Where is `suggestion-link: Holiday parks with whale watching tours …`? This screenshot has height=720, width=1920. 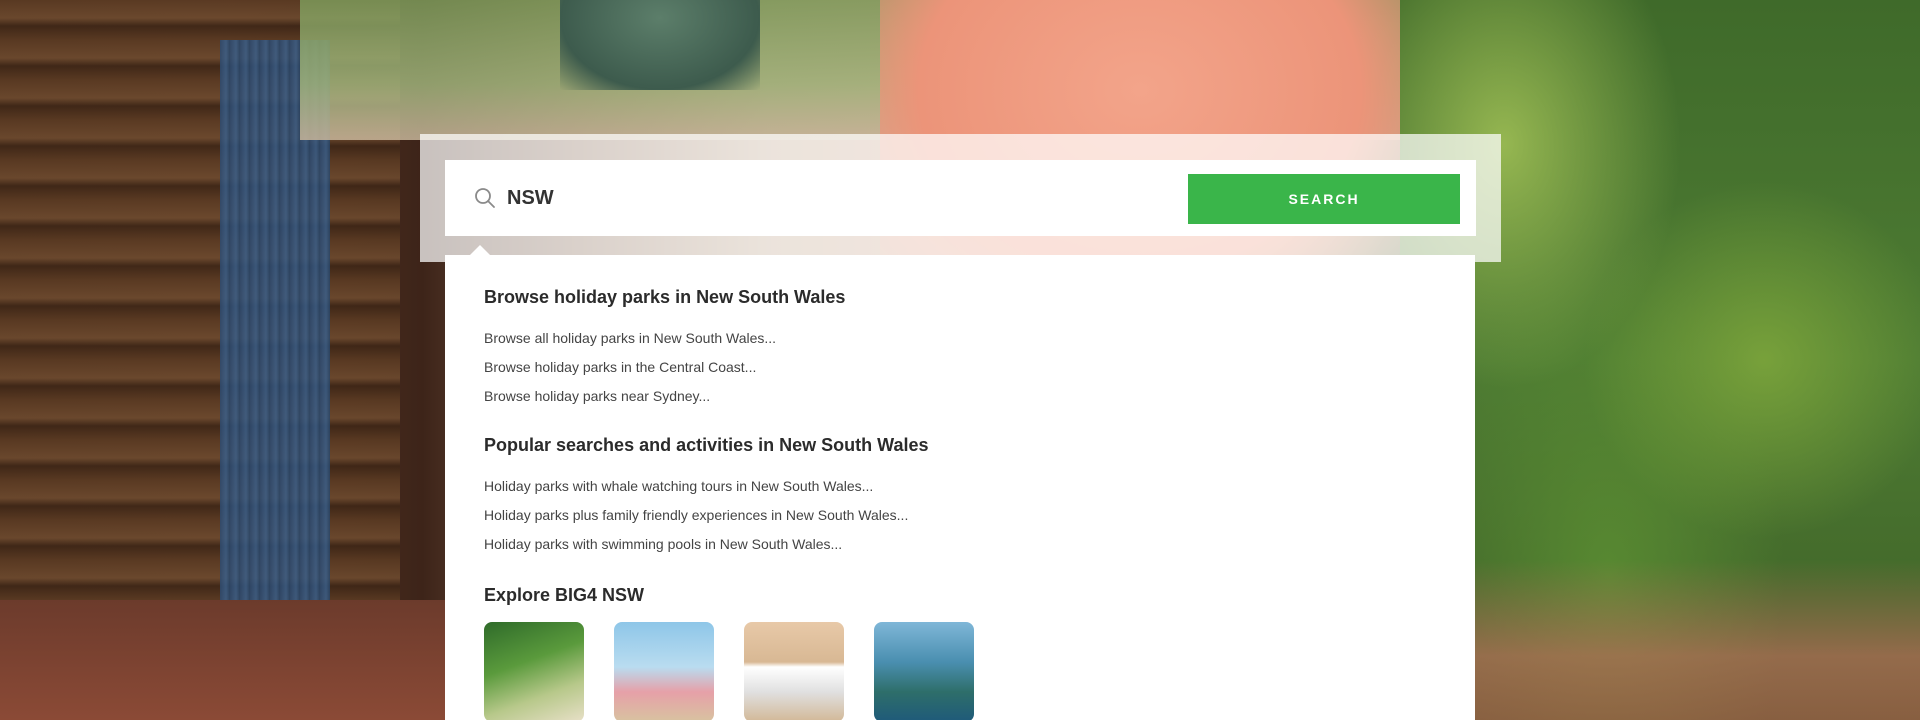 suggestion-link: Holiday parks with whale watching tours … is located at coordinates (960, 486).